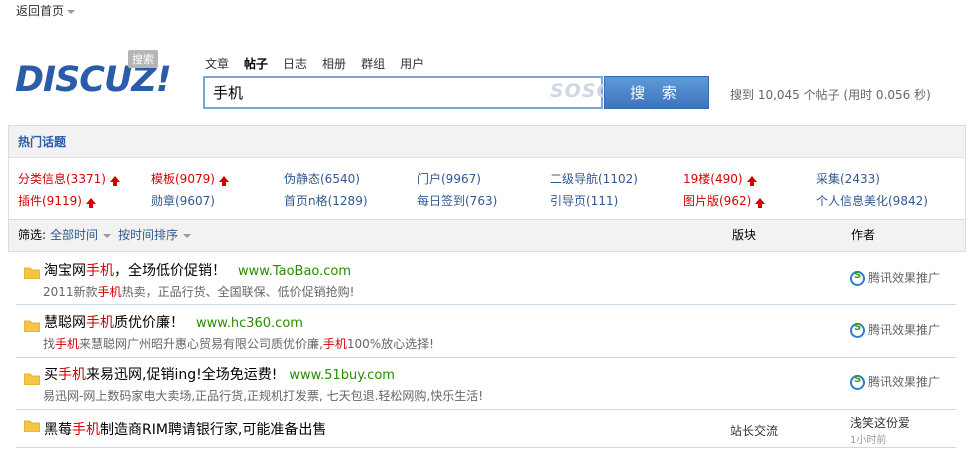  I want to click on search-type-tabs: 文章 帖子 日志 相册 群组 用户, so click(322, 63).